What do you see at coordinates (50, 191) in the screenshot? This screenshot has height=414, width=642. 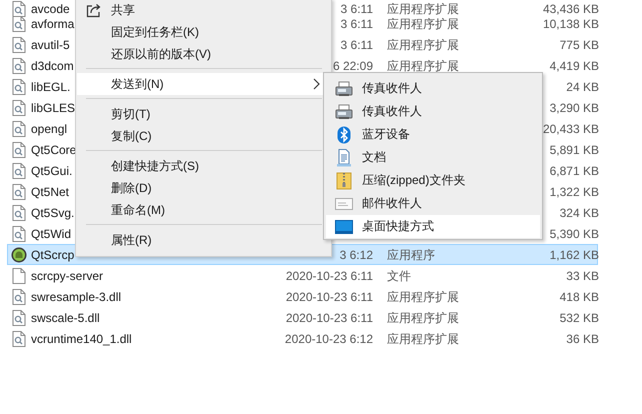 I see `file-name: Qt5Net` at bounding box center [50, 191].